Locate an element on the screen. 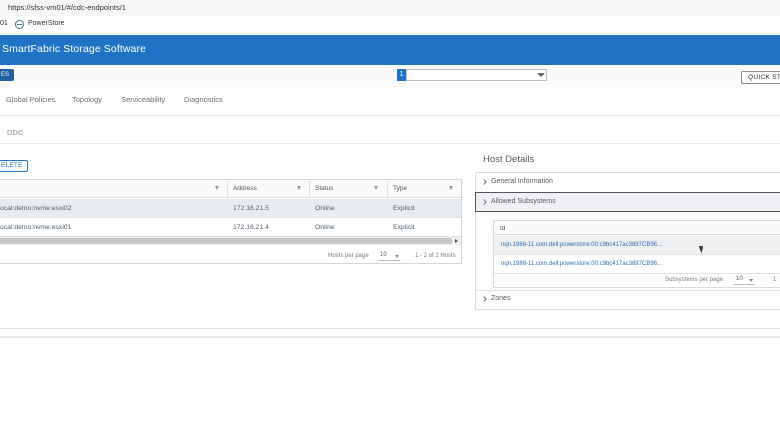 The height and width of the screenshot is (426, 780). breadcrumb: DDC is located at coordinates (15, 132).